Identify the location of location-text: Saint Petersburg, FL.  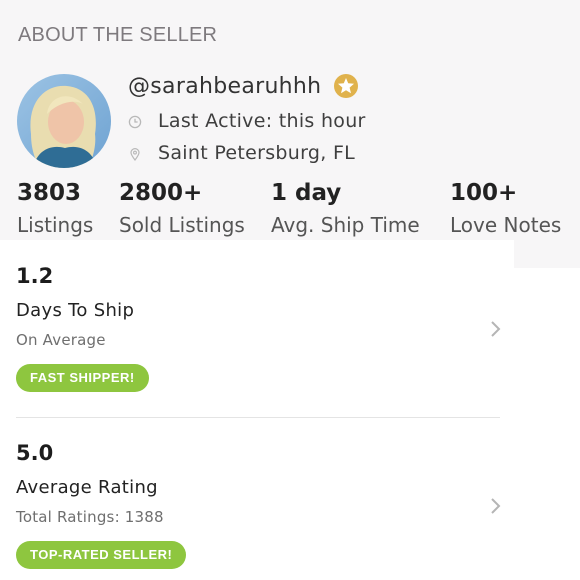
(257, 153).